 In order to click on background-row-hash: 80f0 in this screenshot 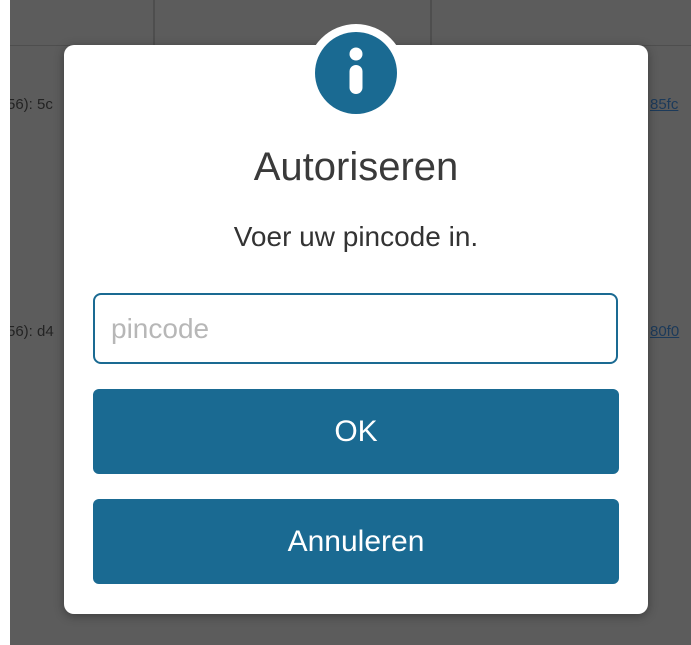, I will do `click(665, 331)`.